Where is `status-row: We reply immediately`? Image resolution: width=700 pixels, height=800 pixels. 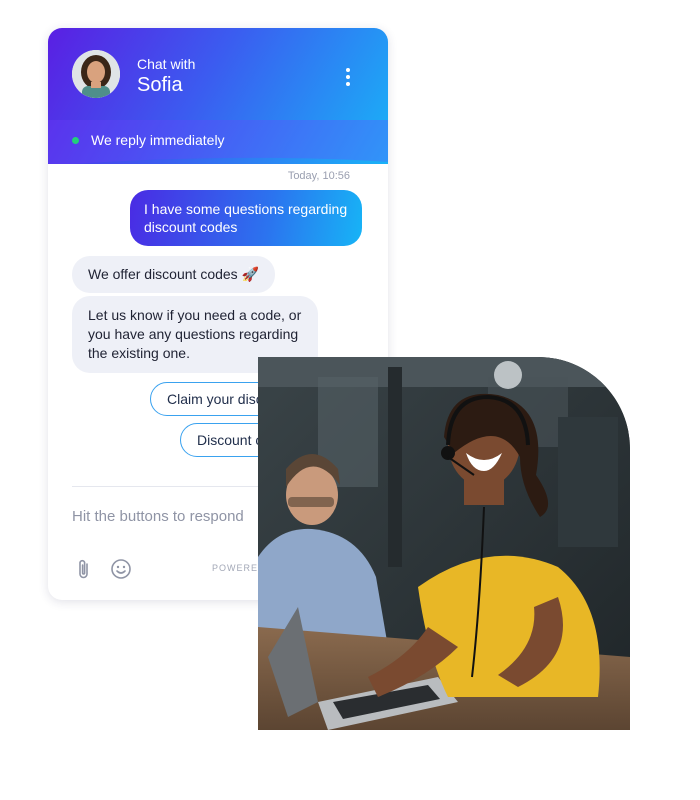 status-row: We reply immediately is located at coordinates (148, 140).